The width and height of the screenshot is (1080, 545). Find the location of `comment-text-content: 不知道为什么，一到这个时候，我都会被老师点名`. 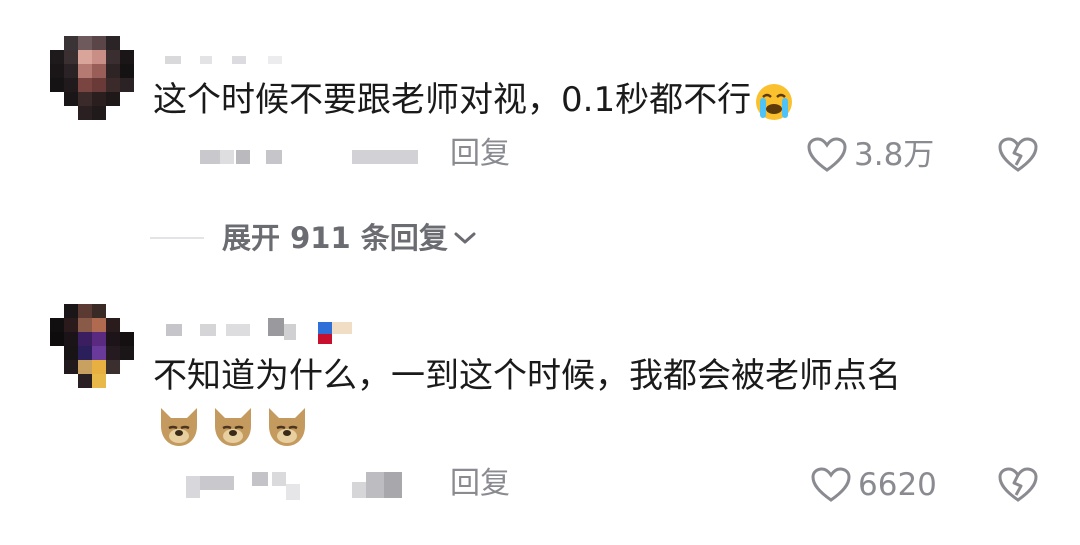

comment-text-content: 不知道为什么，一到这个时候，我都会被老师点名 is located at coordinates (527, 376).